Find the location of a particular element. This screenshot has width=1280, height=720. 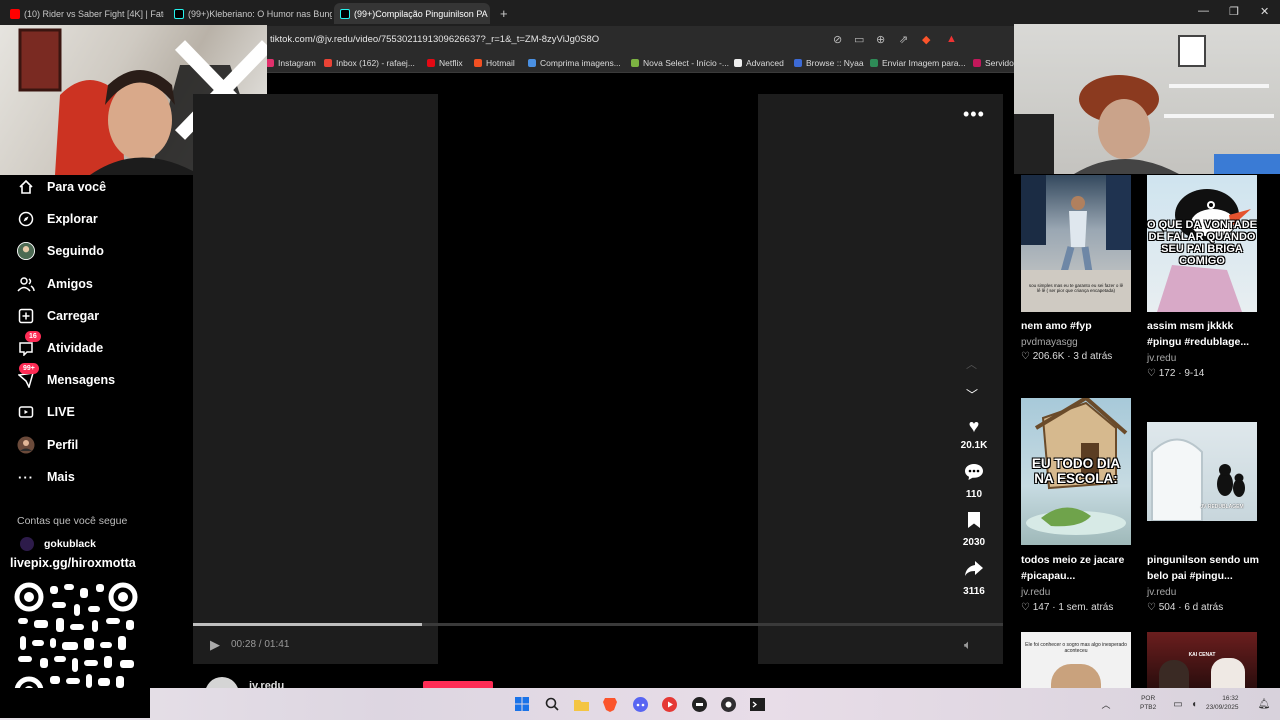

next-video-icon: ﹀ is located at coordinates (972, 394).